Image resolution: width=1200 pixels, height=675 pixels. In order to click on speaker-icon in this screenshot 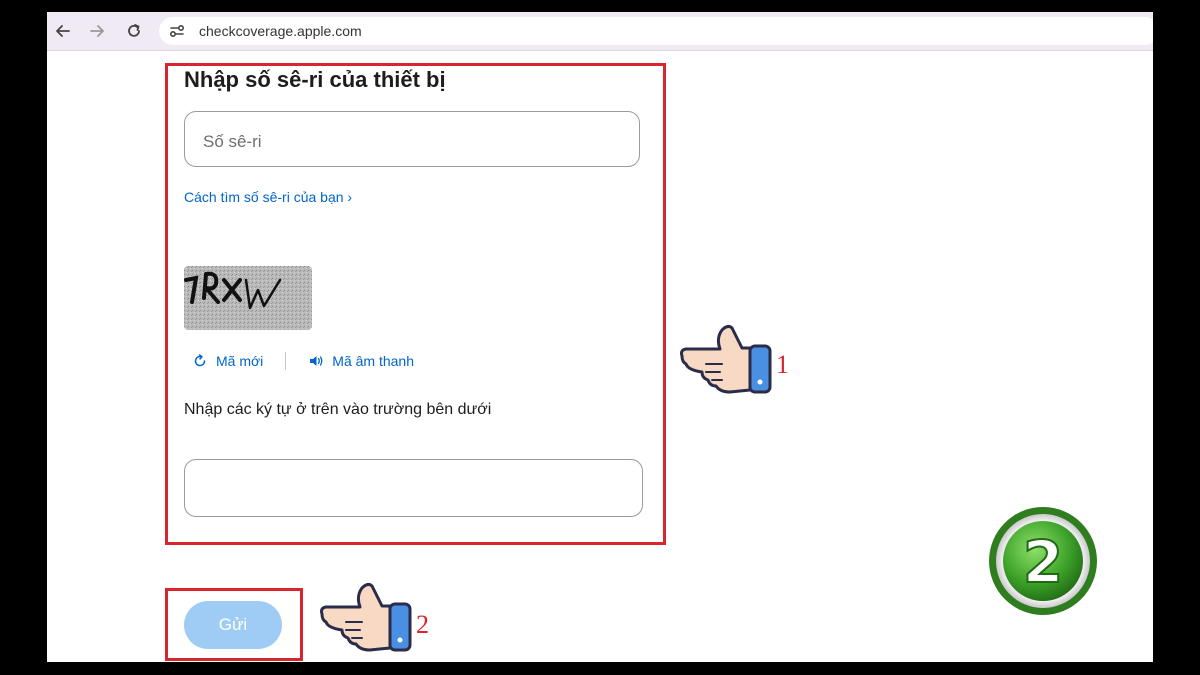, I will do `click(316, 361)`.